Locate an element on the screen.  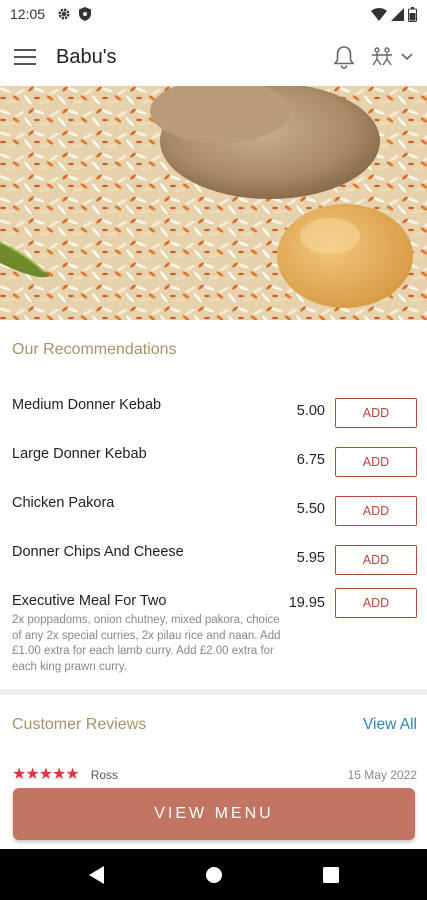
system-nav-bar is located at coordinates (213, 874).